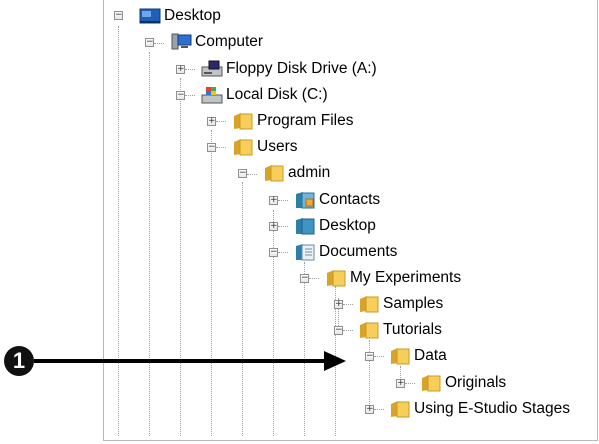  I want to click on expand-program-files-toggle: +, so click(211, 121).